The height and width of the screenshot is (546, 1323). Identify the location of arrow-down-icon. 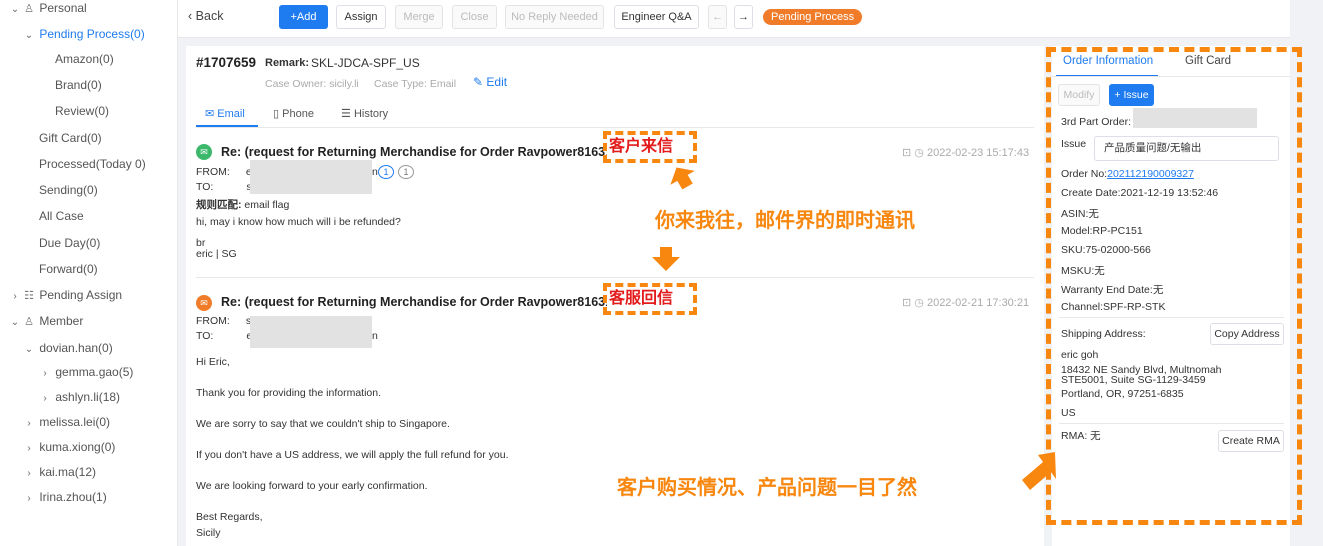
(666, 259).